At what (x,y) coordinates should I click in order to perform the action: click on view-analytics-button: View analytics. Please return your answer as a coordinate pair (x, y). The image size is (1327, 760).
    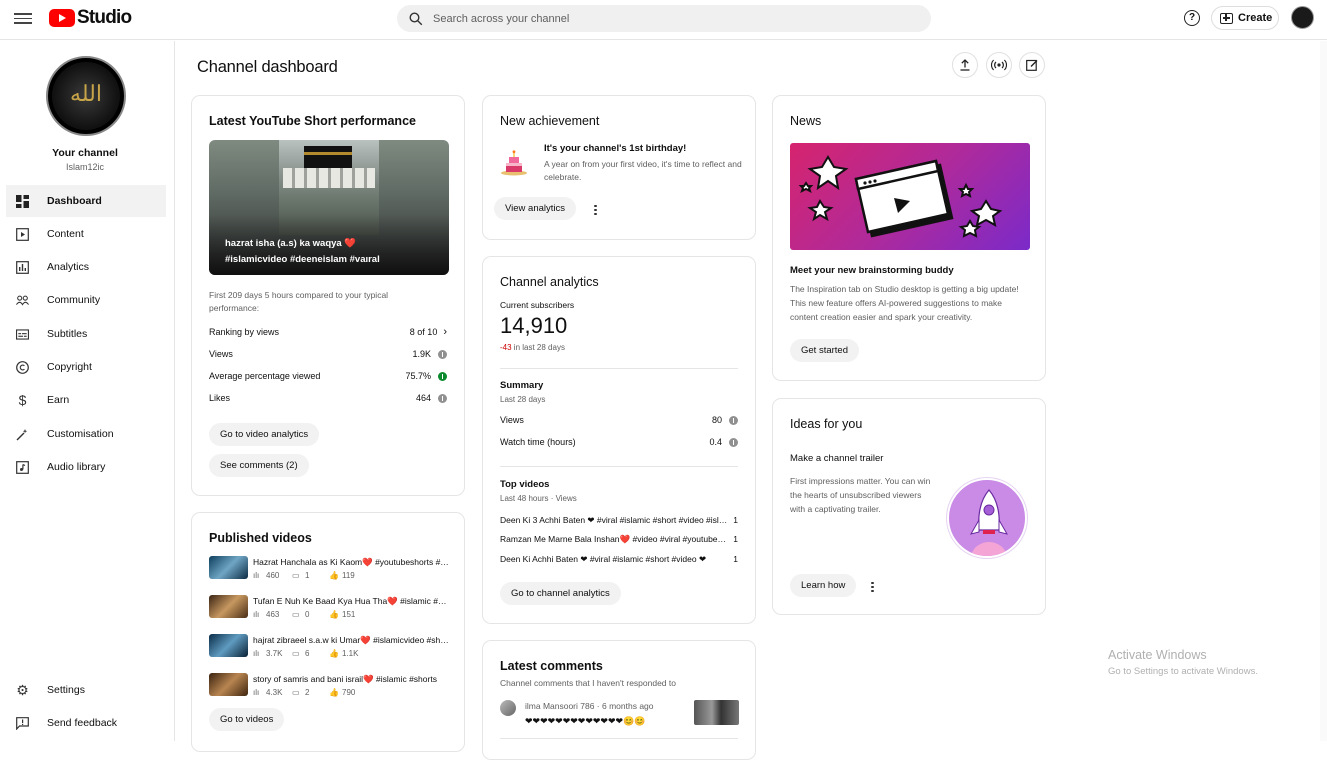
    Looking at the image, I should click on (535, 208).